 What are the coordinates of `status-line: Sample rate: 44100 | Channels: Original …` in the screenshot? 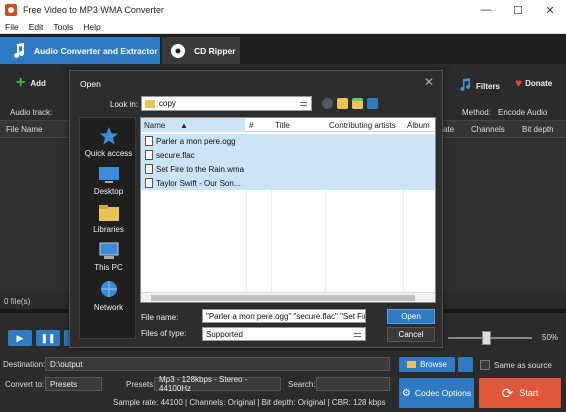 It's located at (249, 402).